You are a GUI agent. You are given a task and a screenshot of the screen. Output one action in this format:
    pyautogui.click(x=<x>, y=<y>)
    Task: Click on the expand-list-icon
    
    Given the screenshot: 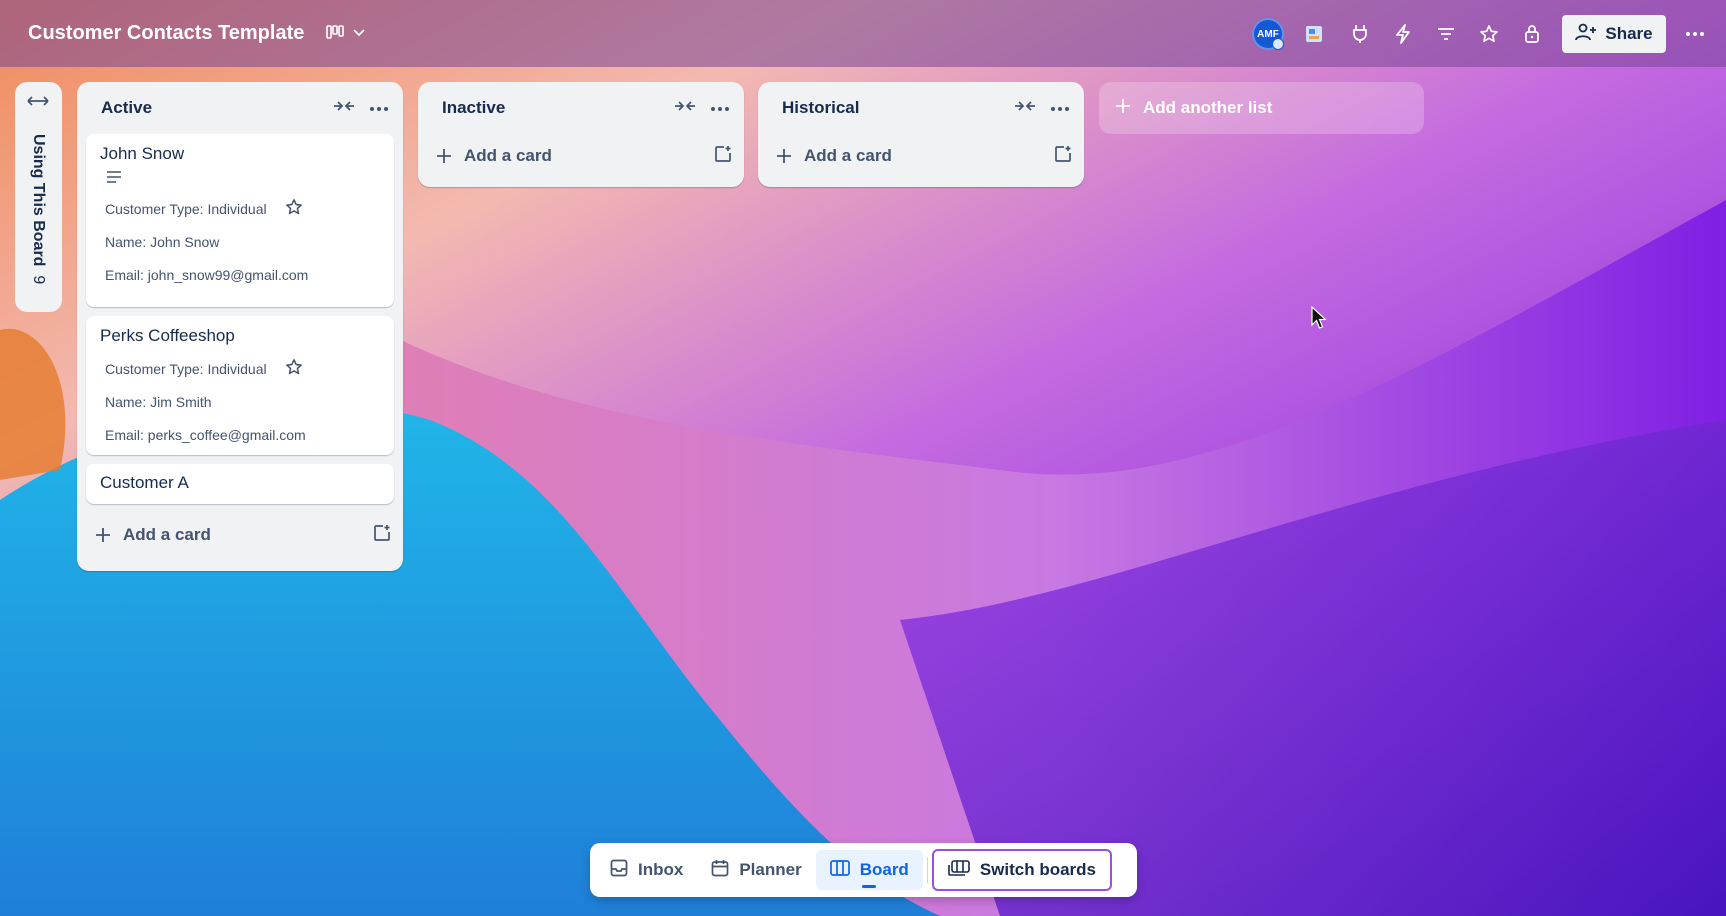 What is the action you would take?
    pyautogui.click(x=38, y=103)
    